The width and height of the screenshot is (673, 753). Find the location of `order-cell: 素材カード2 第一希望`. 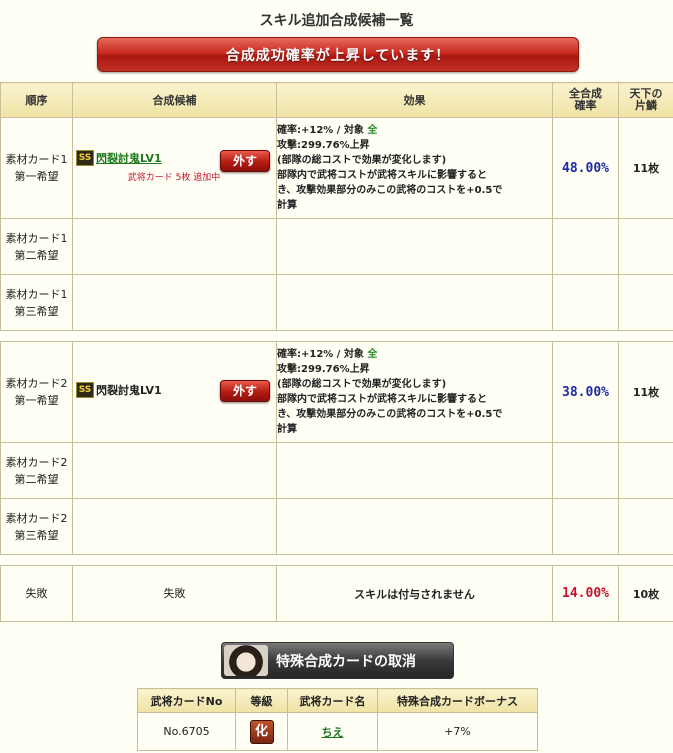

order-cell: 素材カード2 第一希望 is located at coordinates (36, 392).